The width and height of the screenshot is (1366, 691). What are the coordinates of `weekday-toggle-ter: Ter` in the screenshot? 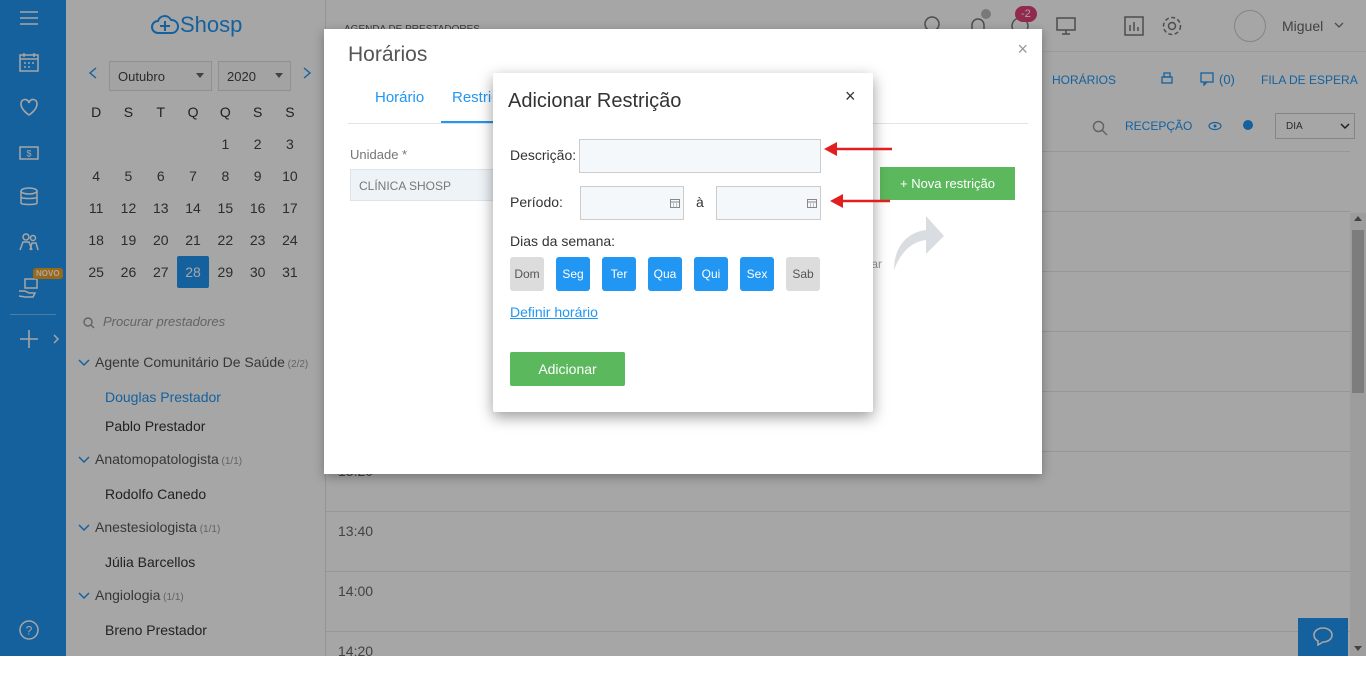 It's located at (619, 274).